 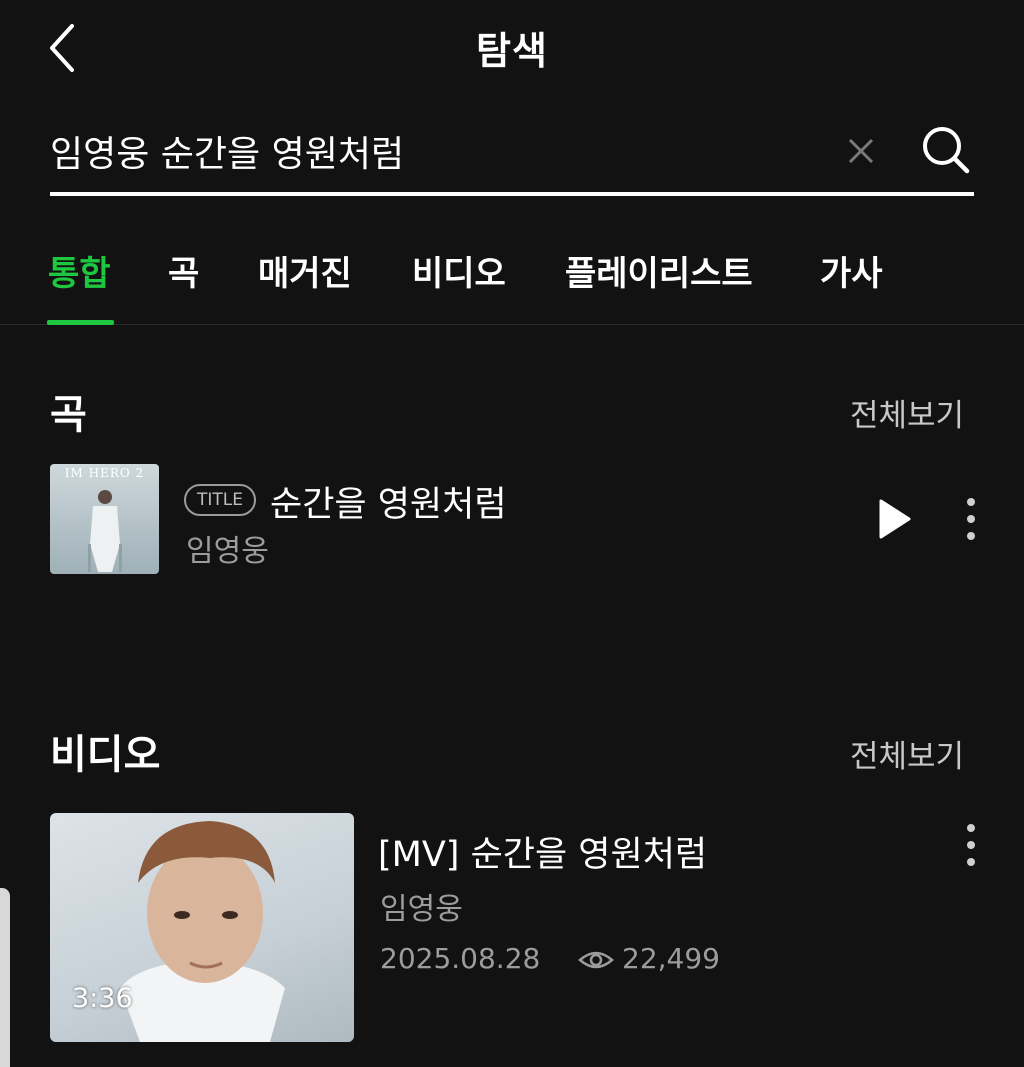 What do you see at coordinates (460, 958) in the screenshot?
I see `video-date: 2025.08.28` at bounding box center [460, 958].